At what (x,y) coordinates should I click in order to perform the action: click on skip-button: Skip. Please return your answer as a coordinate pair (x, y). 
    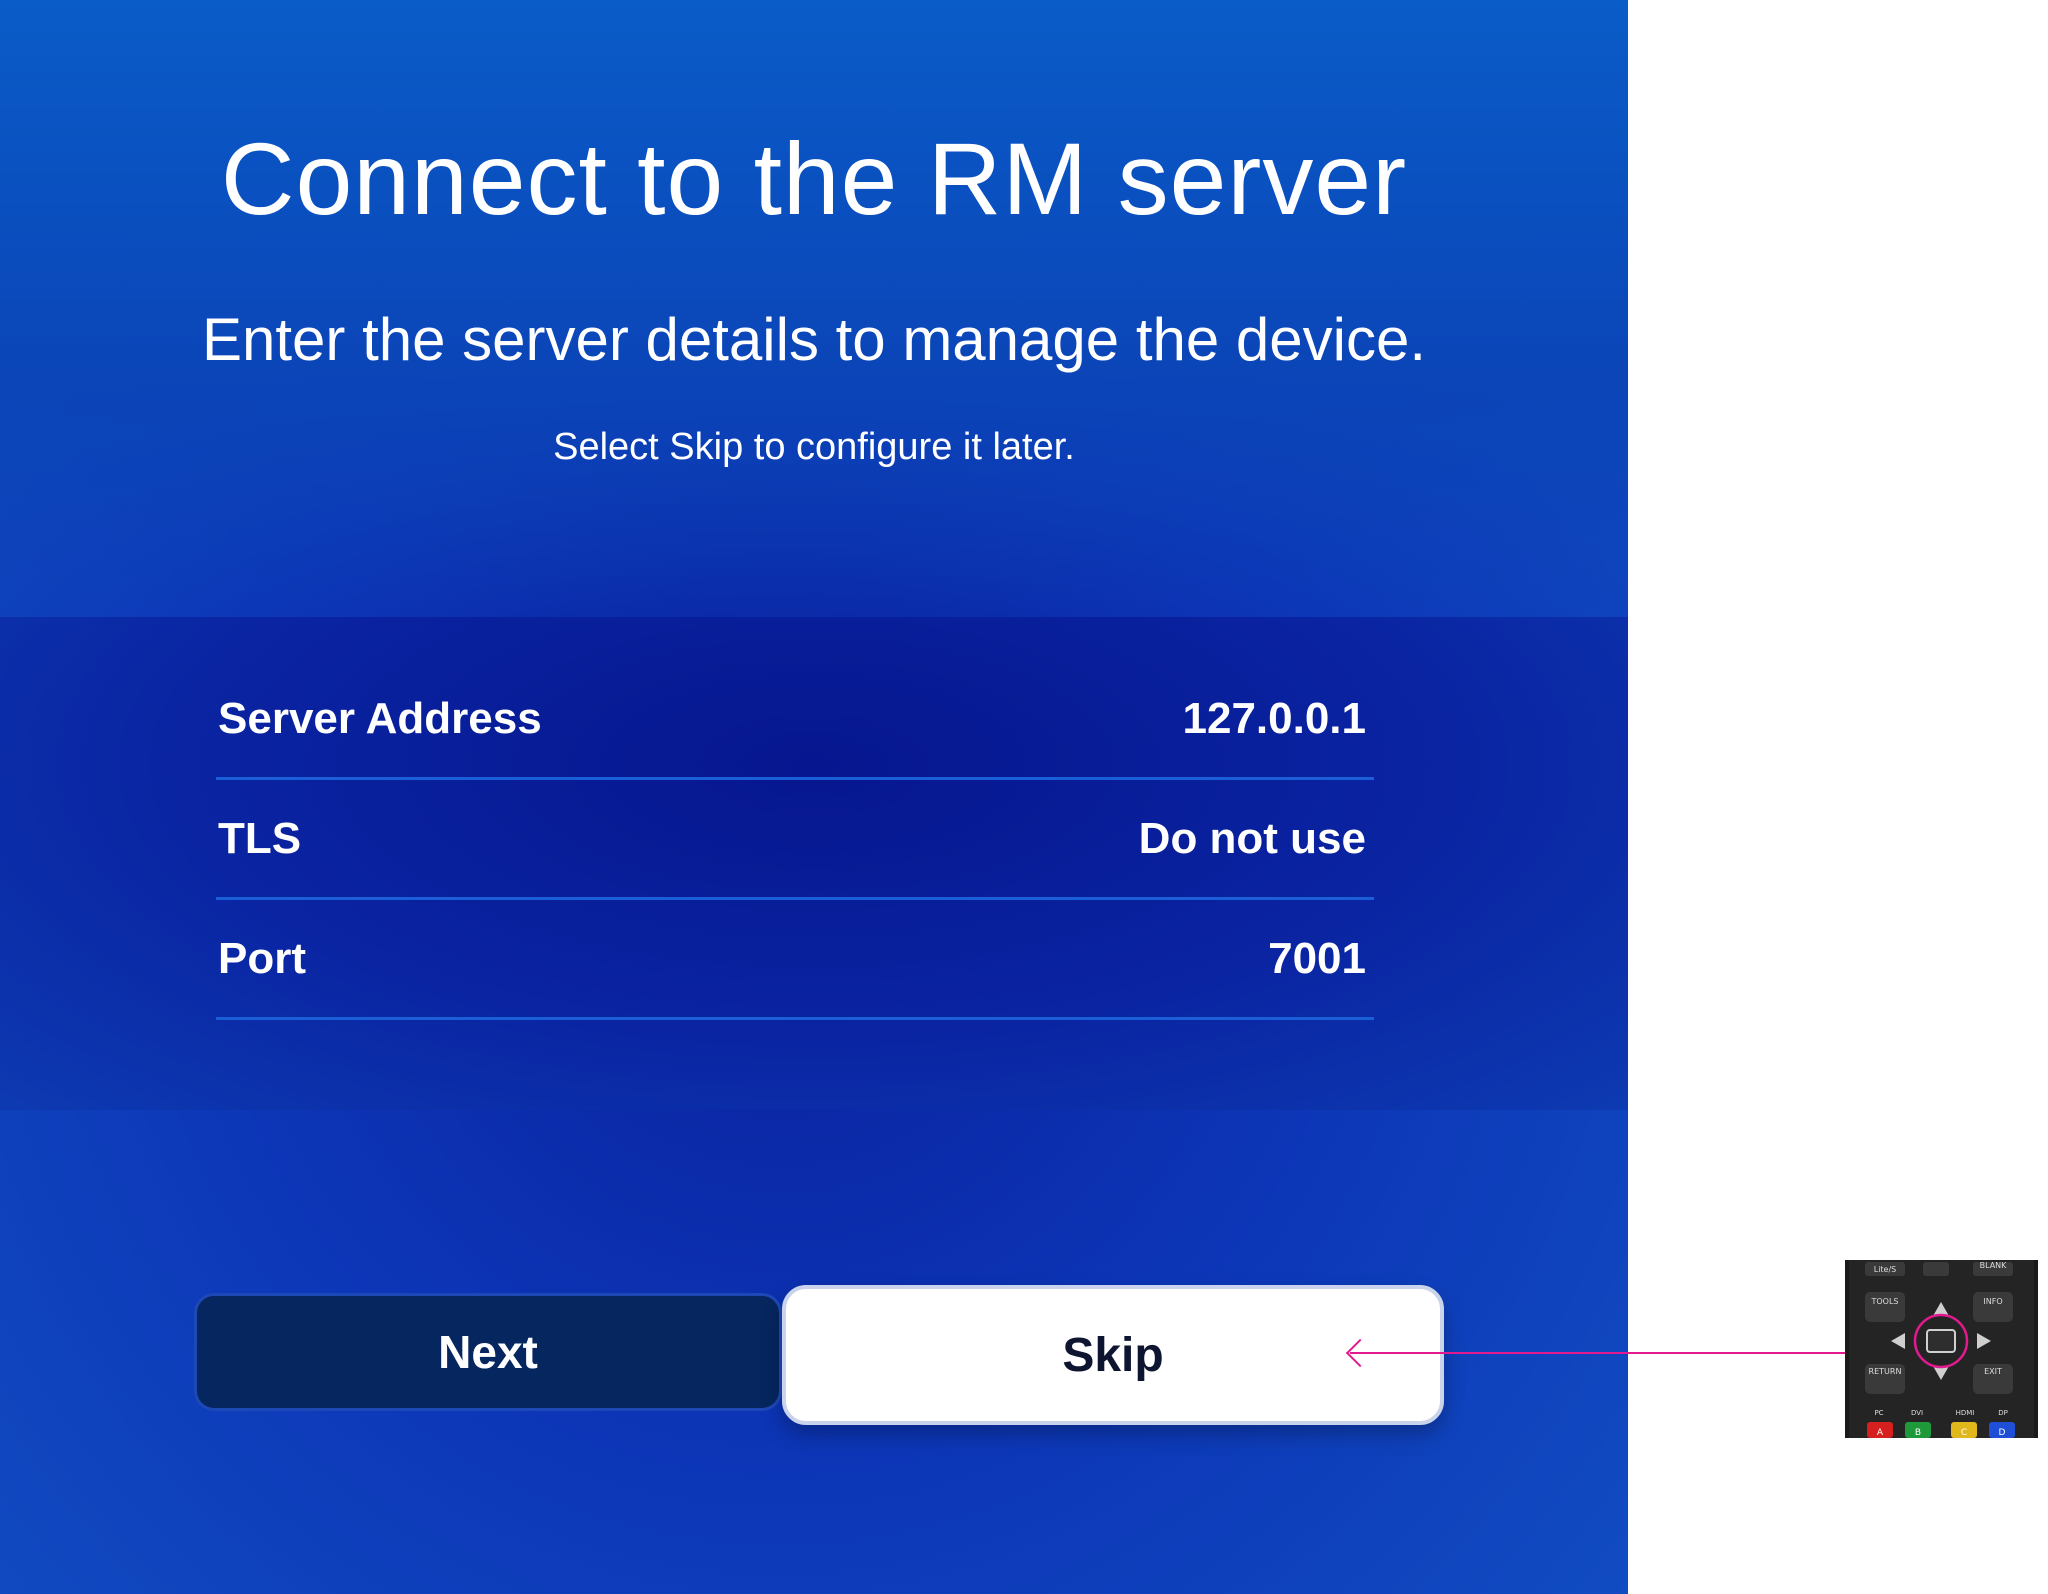
    Looking at the image, I should click on (1113, 1355).